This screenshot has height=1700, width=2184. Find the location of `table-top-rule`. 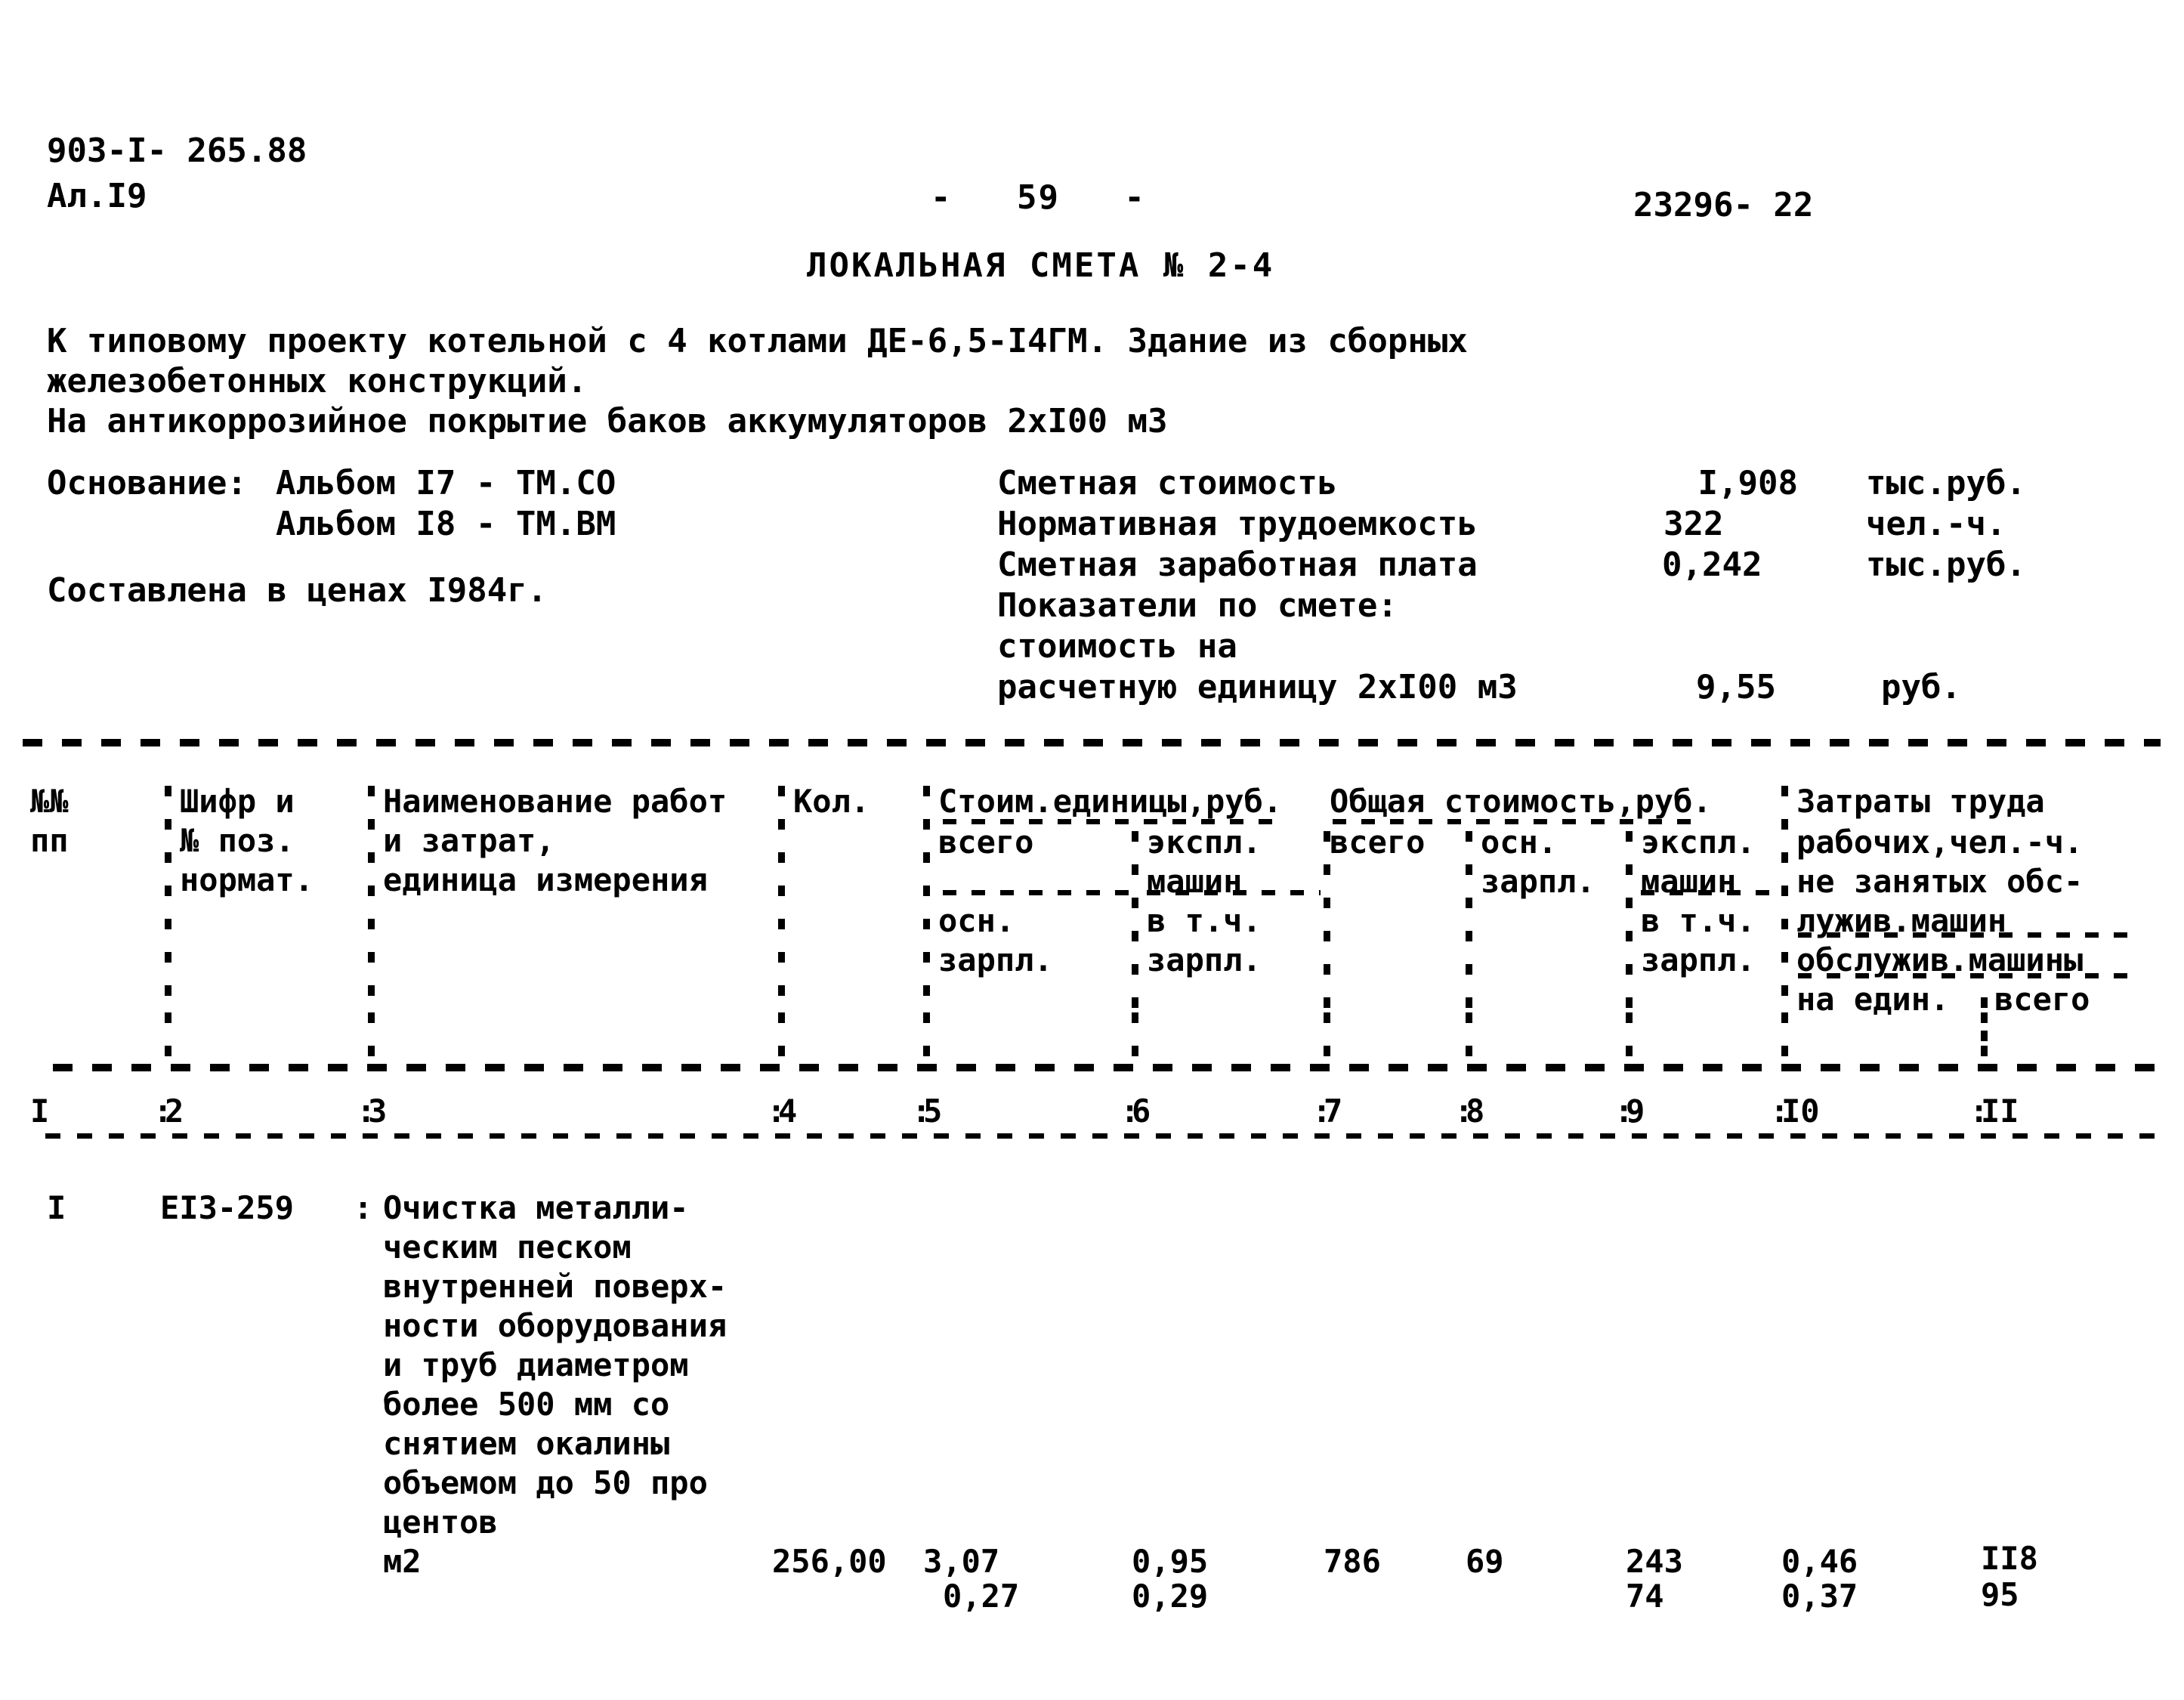

table-top-rule is located at coordinates (1092, 742).